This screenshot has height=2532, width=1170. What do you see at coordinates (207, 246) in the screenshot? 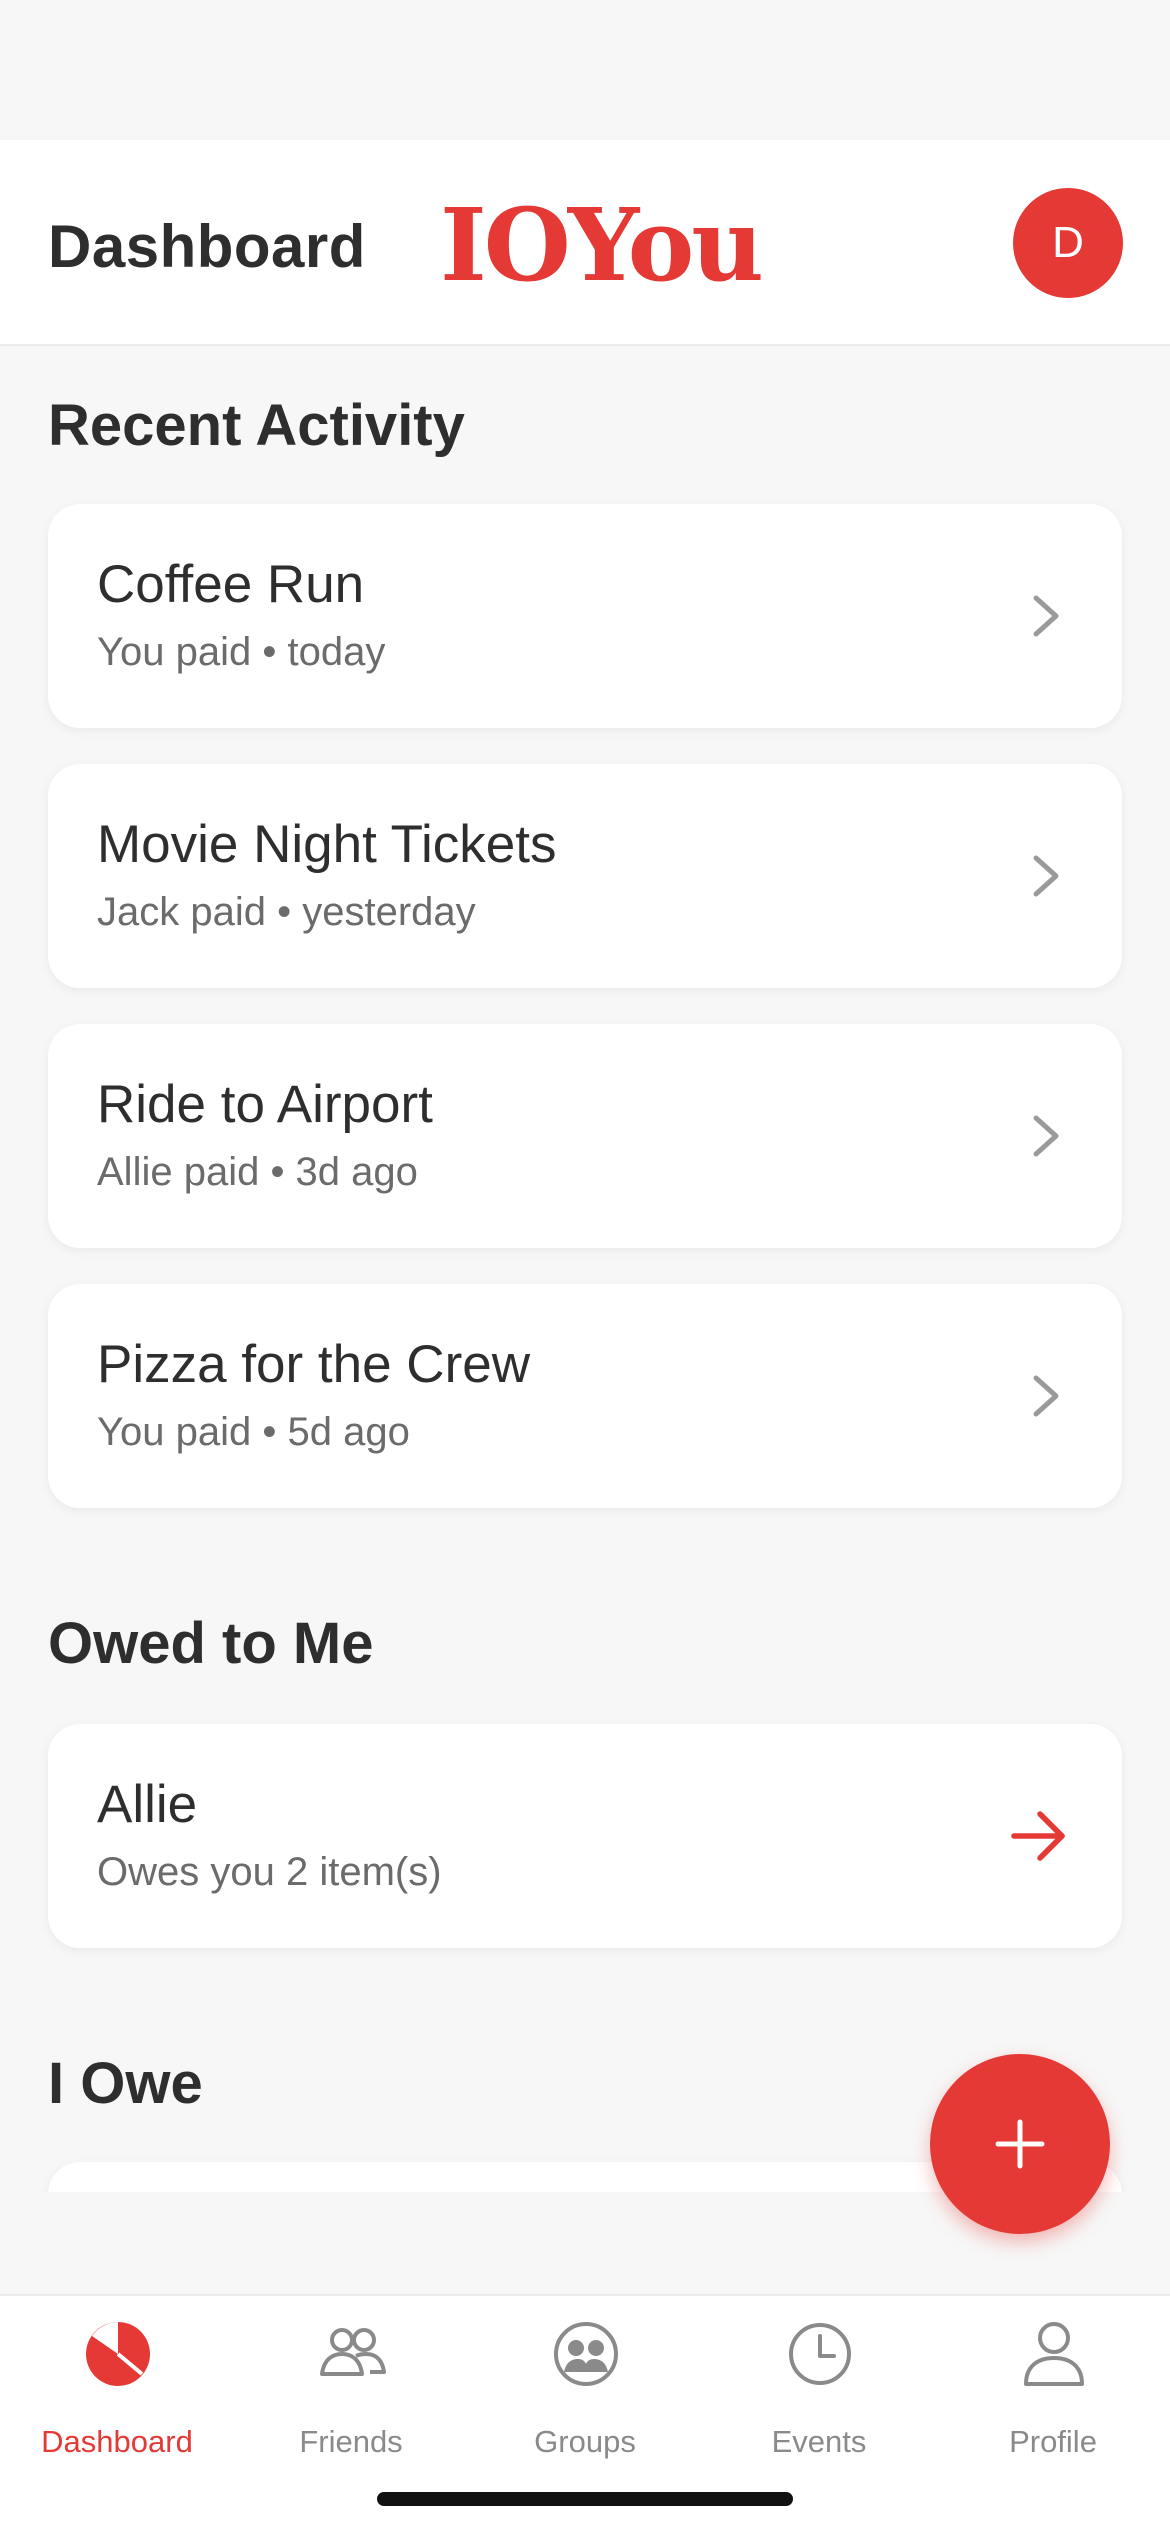
I see `page-title: Dashboard` at bounding box center [207, 246].